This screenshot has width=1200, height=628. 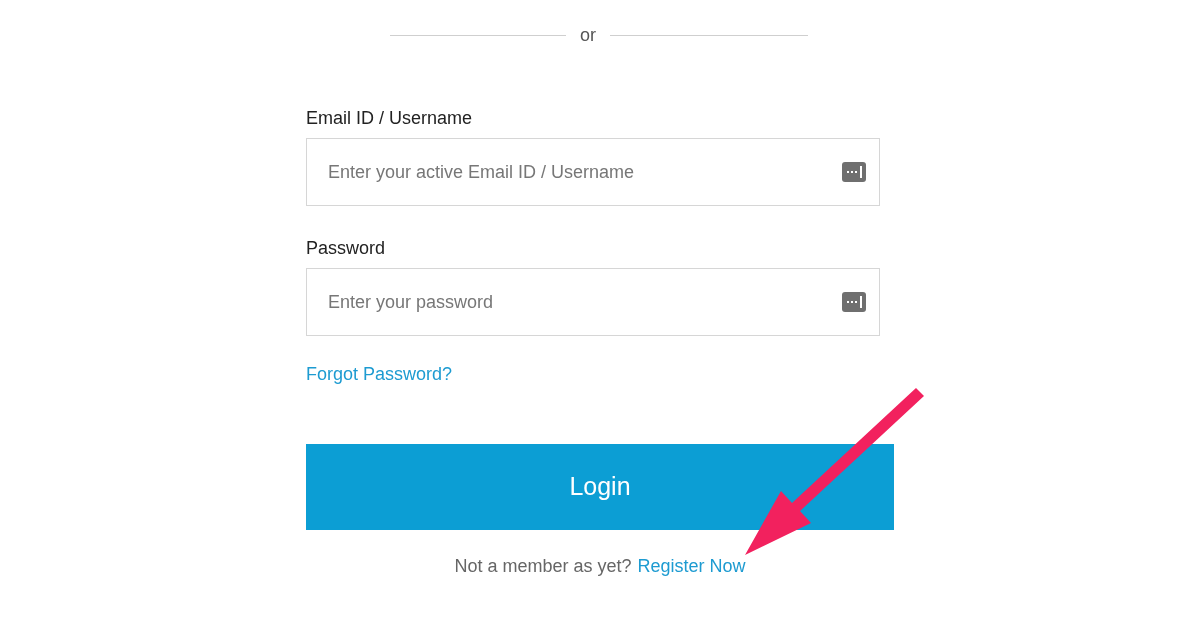 What do you see at coordinates (346, 248) in the screenshot?
I see `field-label: Password` at bounding box center [346, 248].